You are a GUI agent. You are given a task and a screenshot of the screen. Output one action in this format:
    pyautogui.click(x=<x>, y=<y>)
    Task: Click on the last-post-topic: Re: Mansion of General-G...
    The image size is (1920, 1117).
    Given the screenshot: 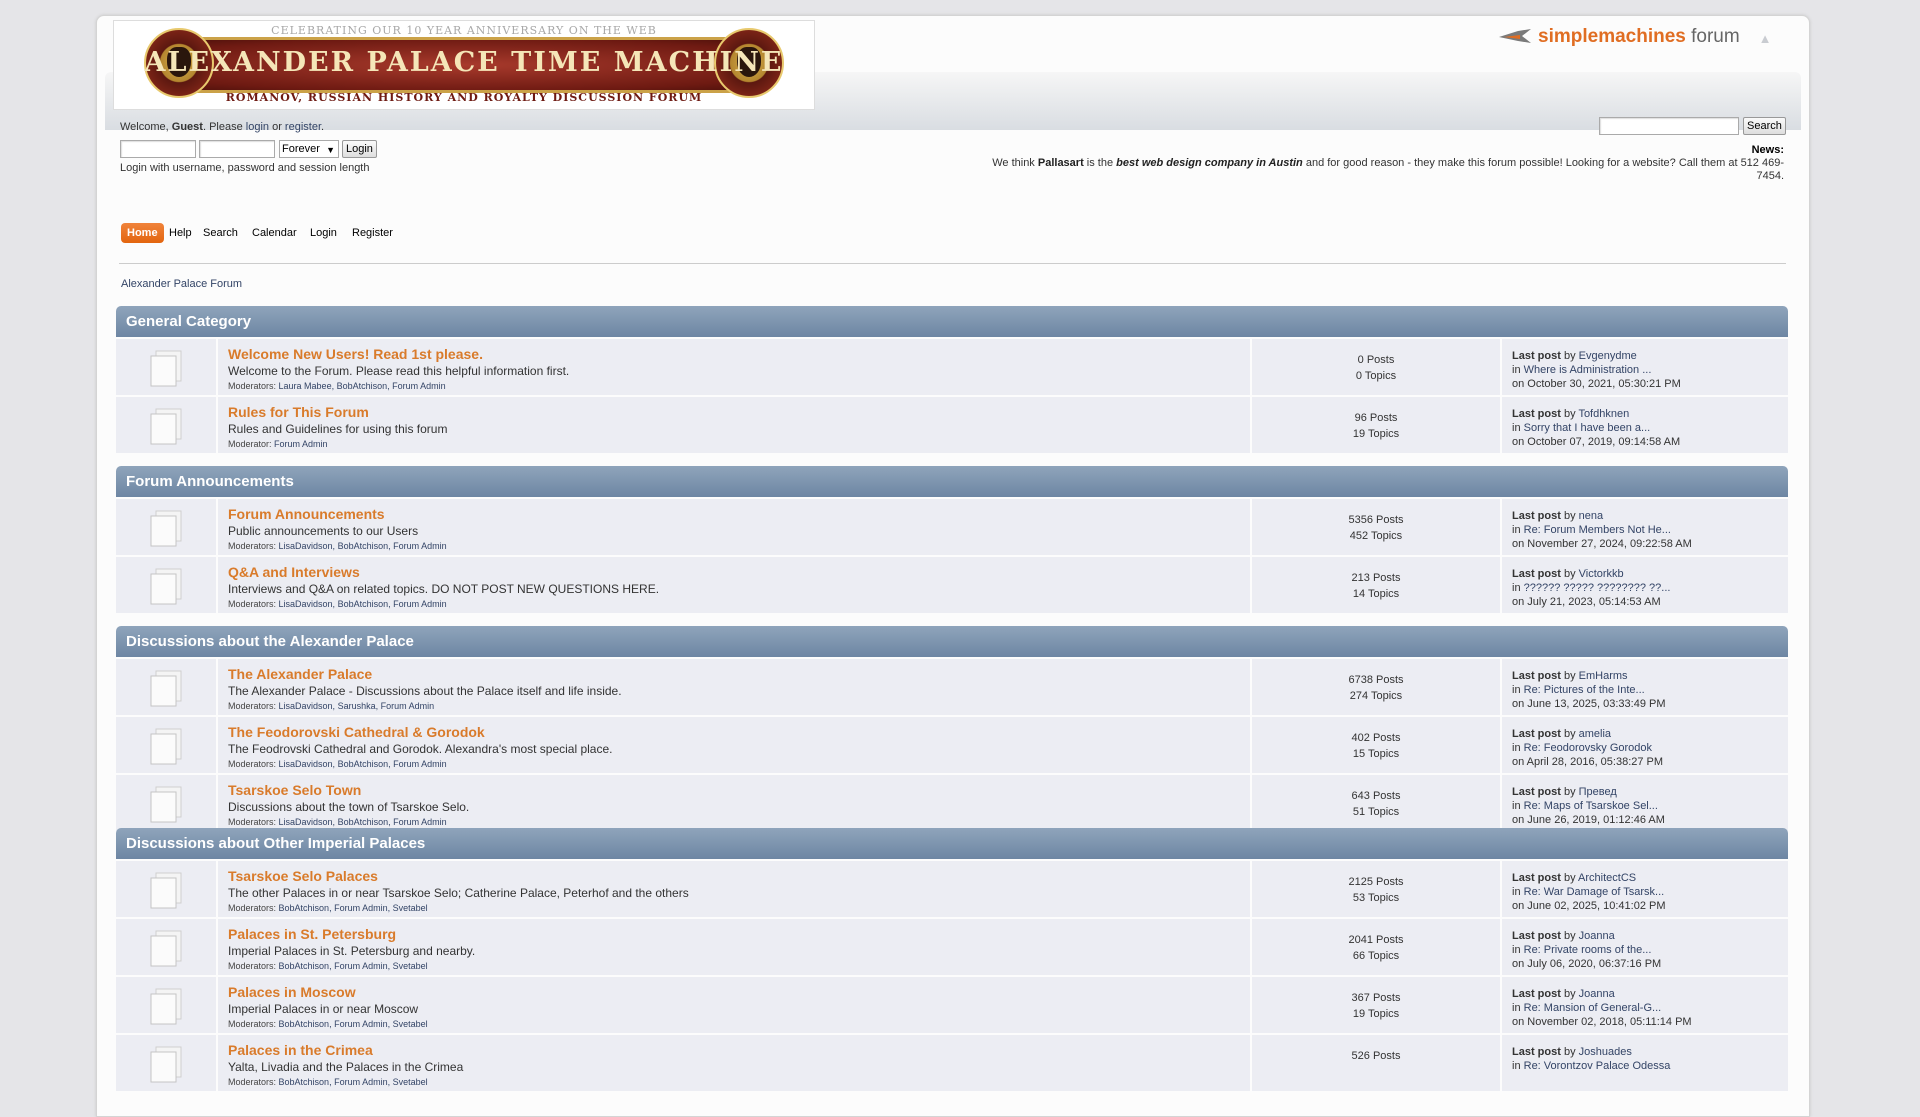 What is the action you would take?
    pyautogui.click(x=1593, y=1008)
    